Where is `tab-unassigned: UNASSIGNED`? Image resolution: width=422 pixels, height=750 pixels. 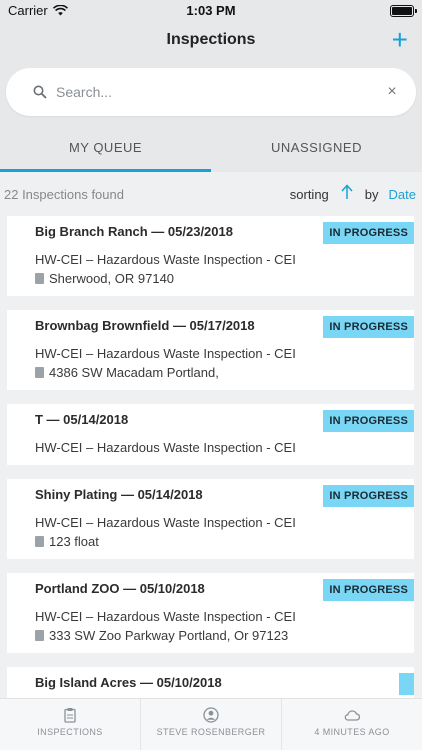 tab-unassigned: UNASSIGNED is located at coordinates (316, 149).